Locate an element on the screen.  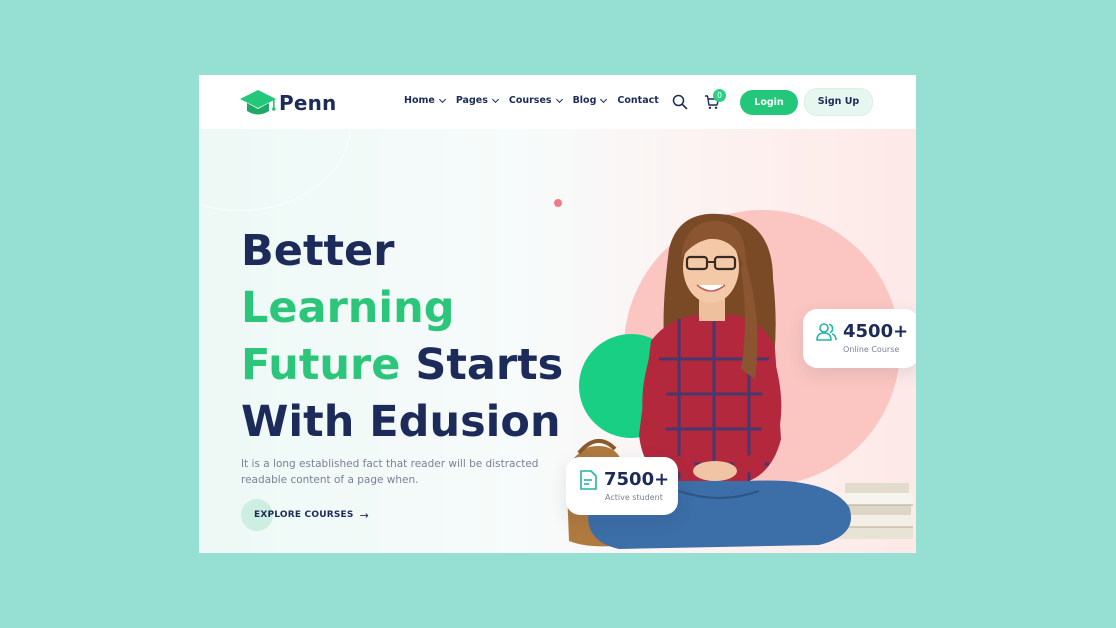
logo: Penn is located at coordinates (288, 103).